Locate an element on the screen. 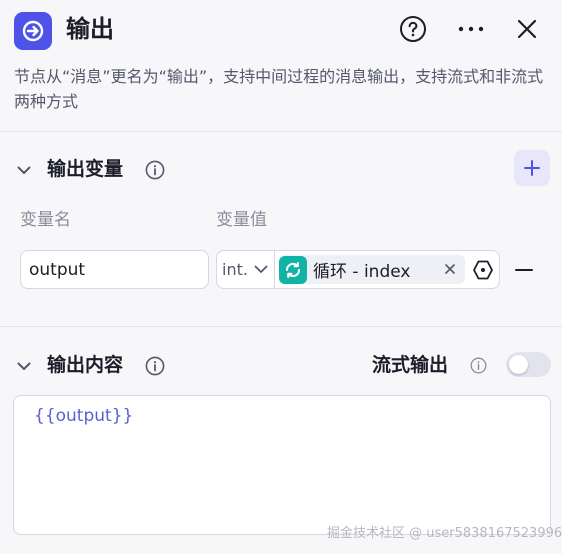  output-content-title: 输出内容 is located at coordinates (85, 365).